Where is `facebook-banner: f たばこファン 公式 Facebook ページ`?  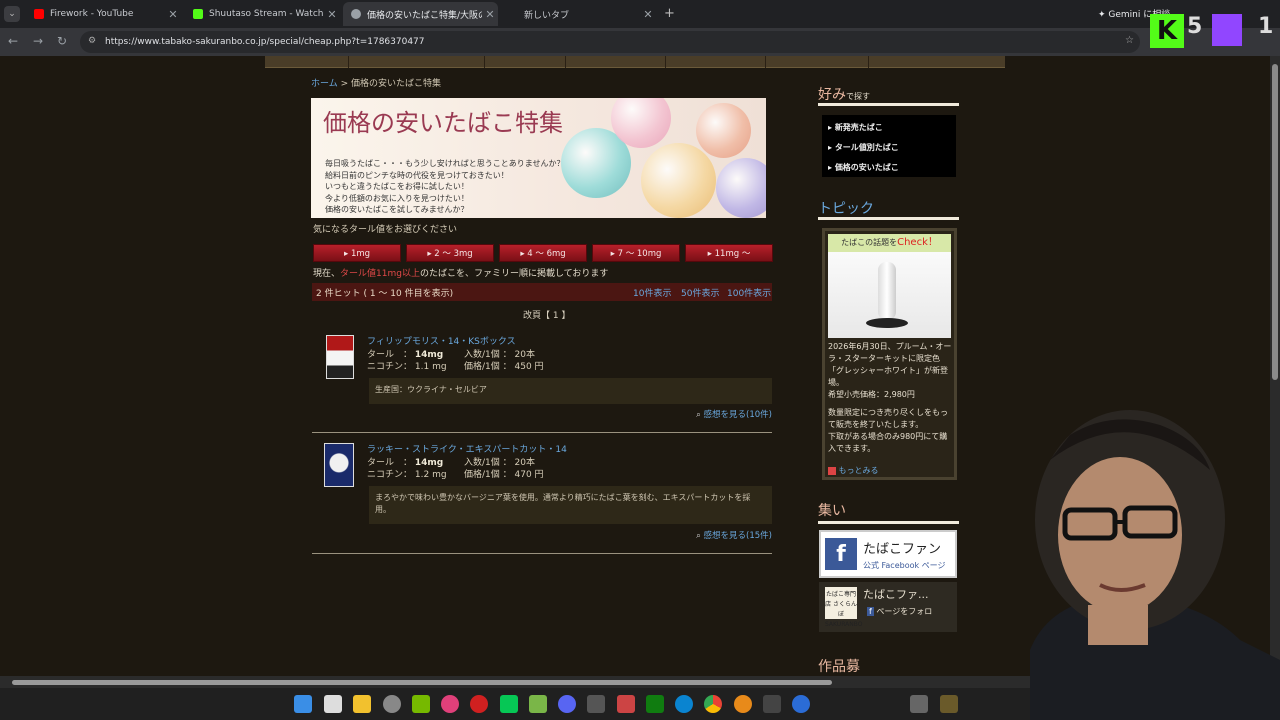
facebook-banner: f たばこファン 公式 Facebook ページ is located at coordinates (888, 554).